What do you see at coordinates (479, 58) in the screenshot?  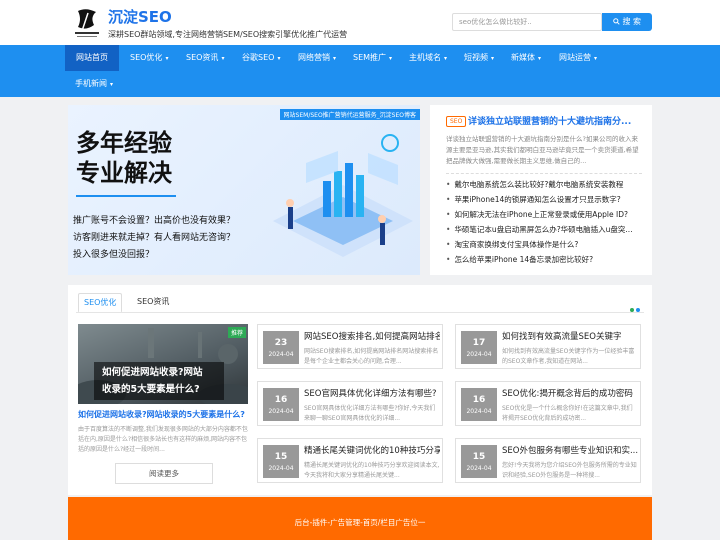 I see `nav-item-short-video: 短视频 ▾` at bounding box center [479, 58].